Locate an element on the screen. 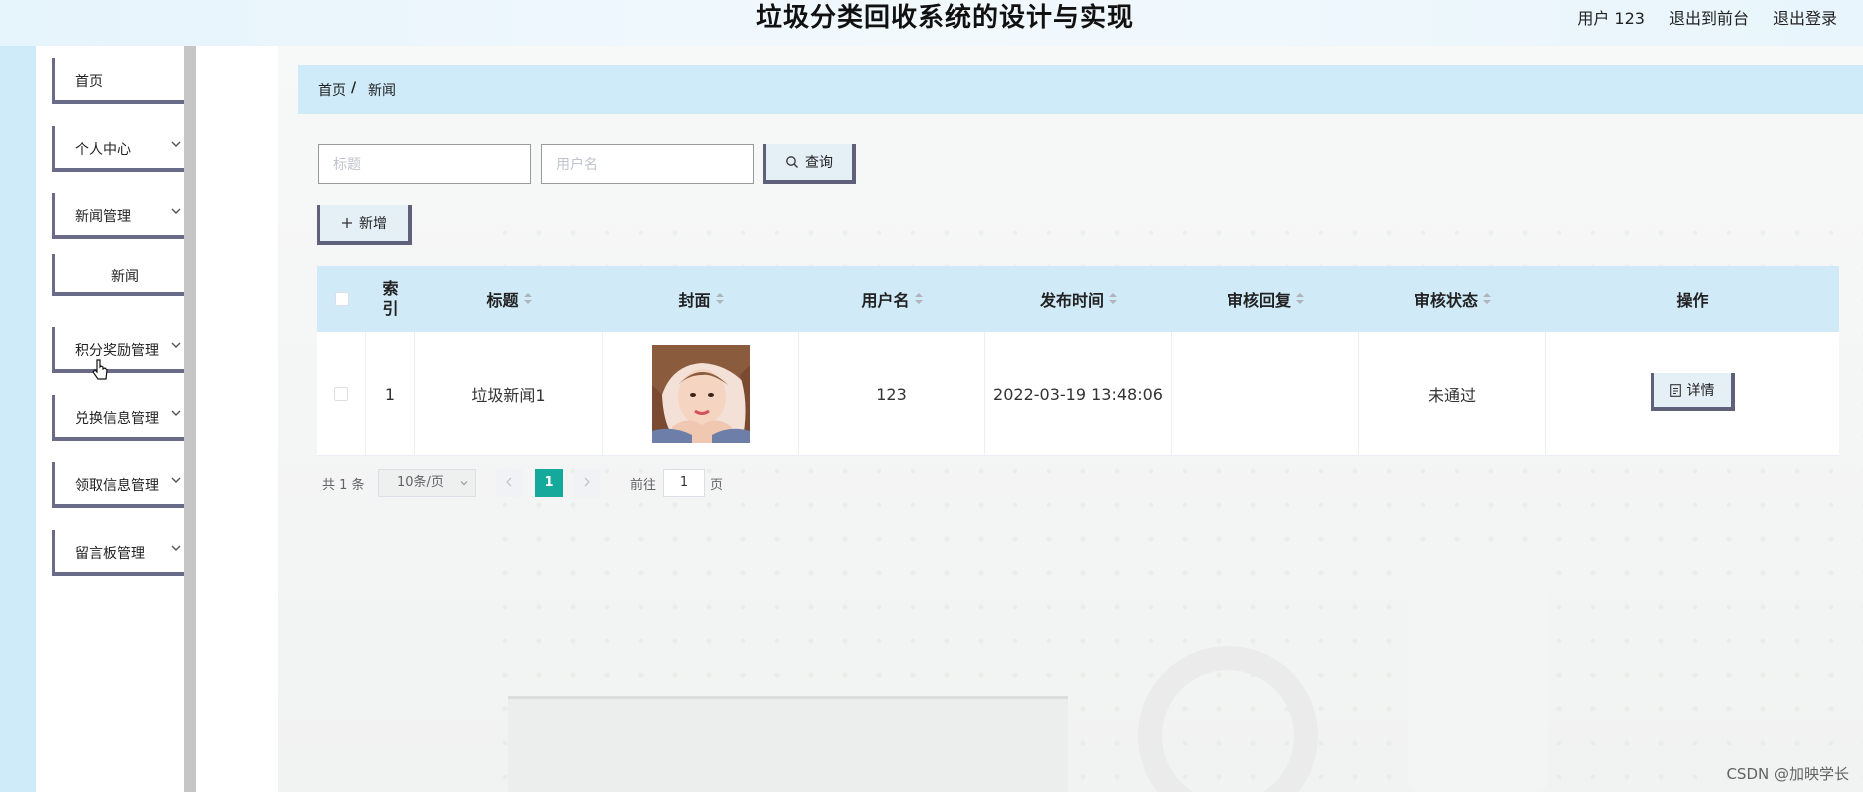 This screenshot has width=1863, height=792. column-header-publish-time: 发布时间 is located at coordinates (1078, 299).